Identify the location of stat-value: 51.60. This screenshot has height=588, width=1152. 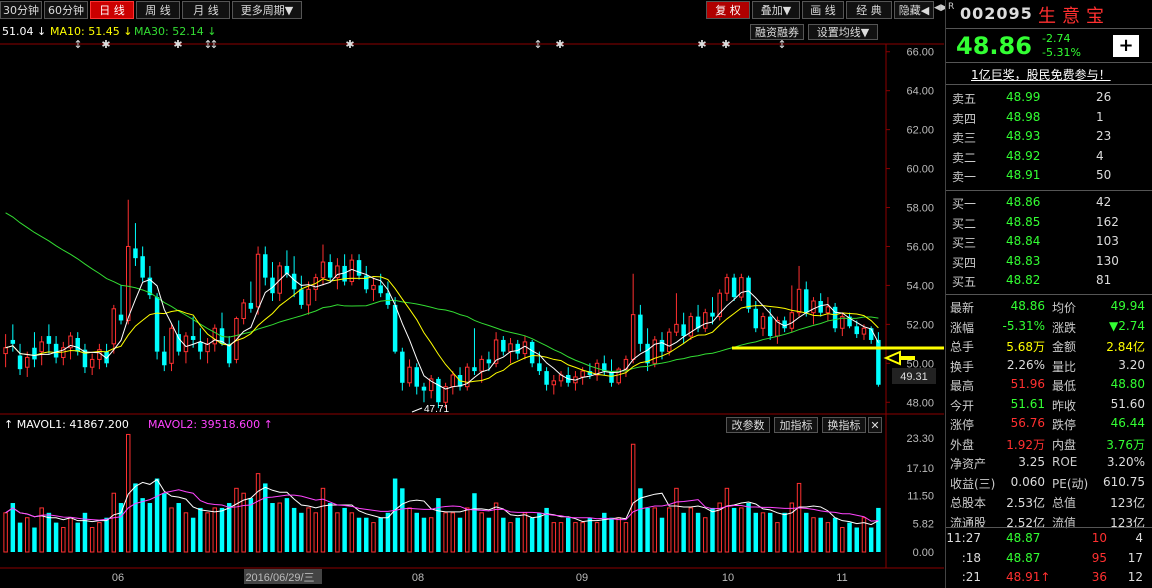
(1127, 403).